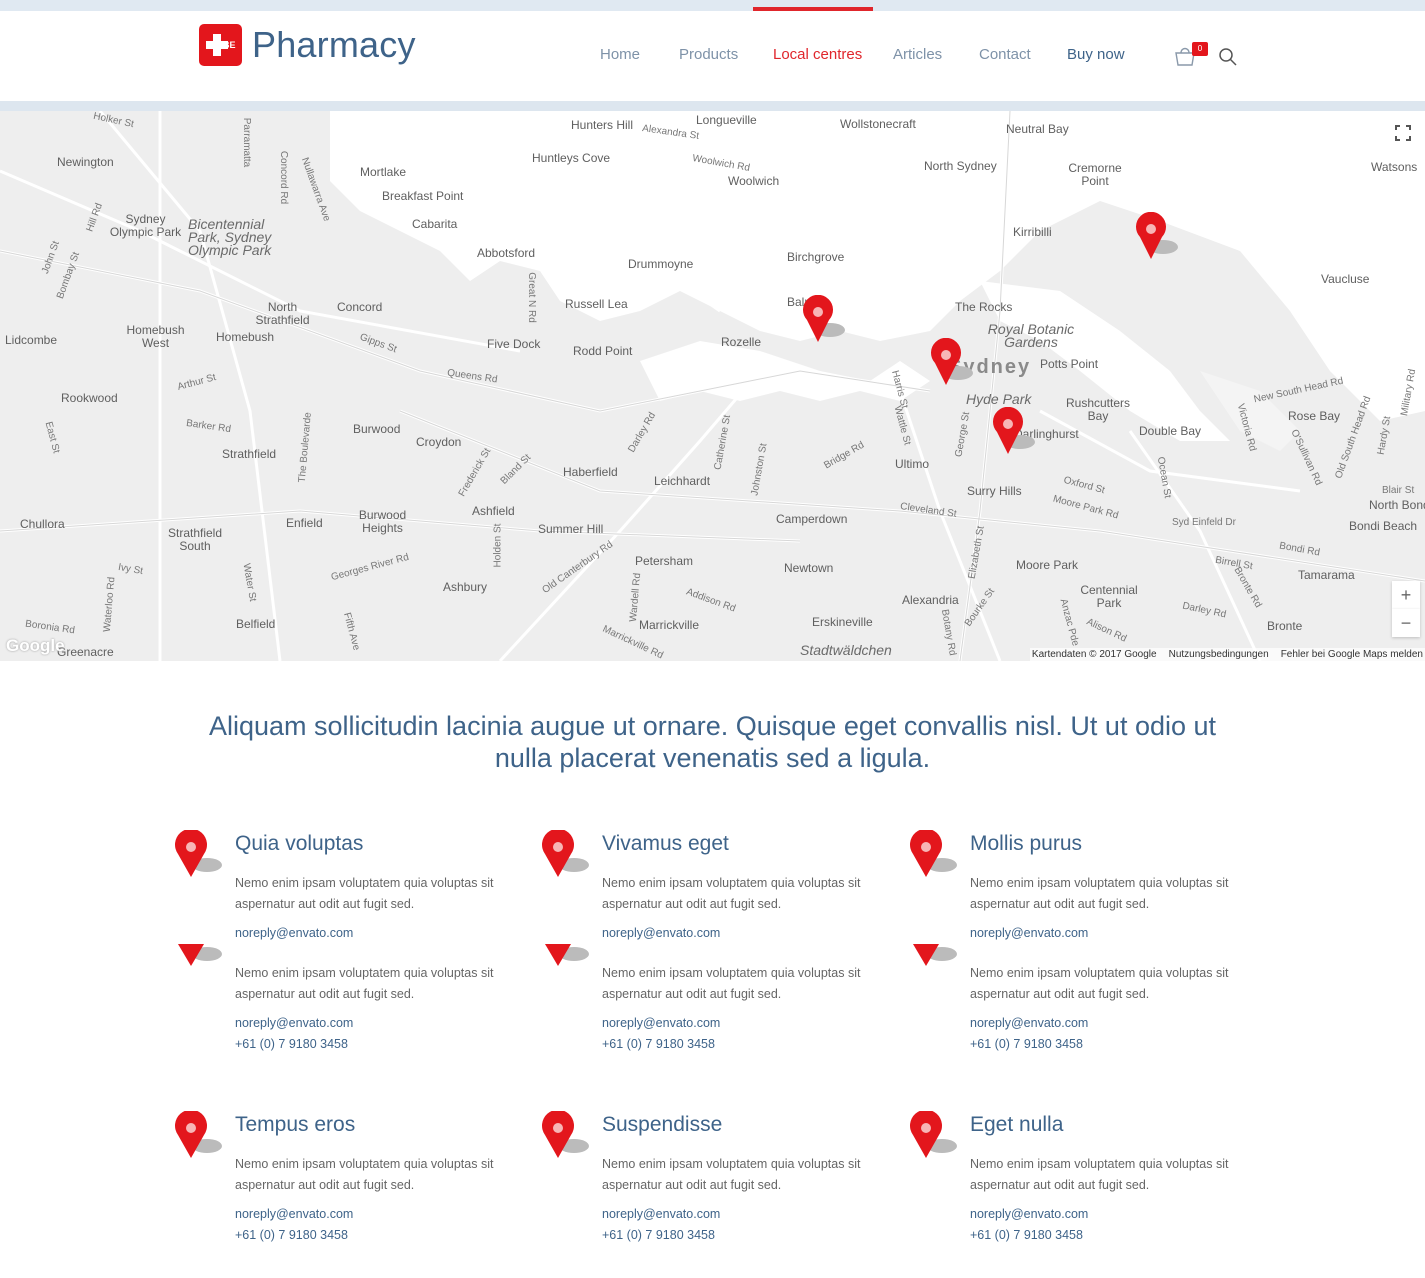 The height and width of the screenshot is (1278, 1425). Describe the element at coordinates (465, 587) in the screenshot. I see `map-label: Ashbury` at that location.